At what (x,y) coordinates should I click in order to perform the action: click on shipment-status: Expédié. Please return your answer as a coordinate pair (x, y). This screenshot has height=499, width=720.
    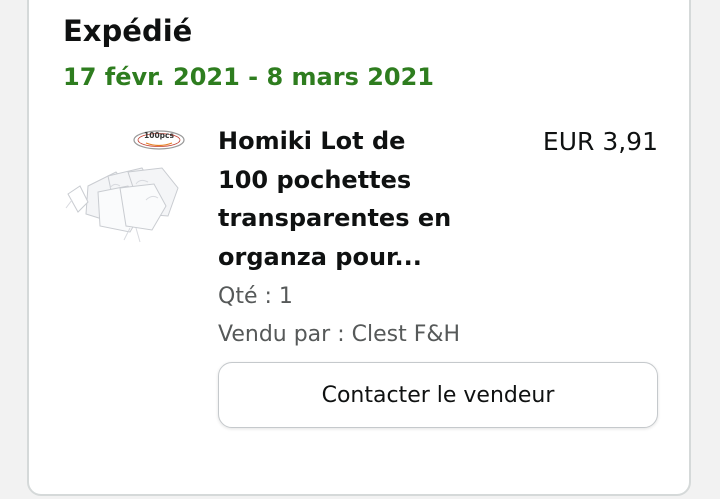
    Looking at the image, I should click on (128, 31).